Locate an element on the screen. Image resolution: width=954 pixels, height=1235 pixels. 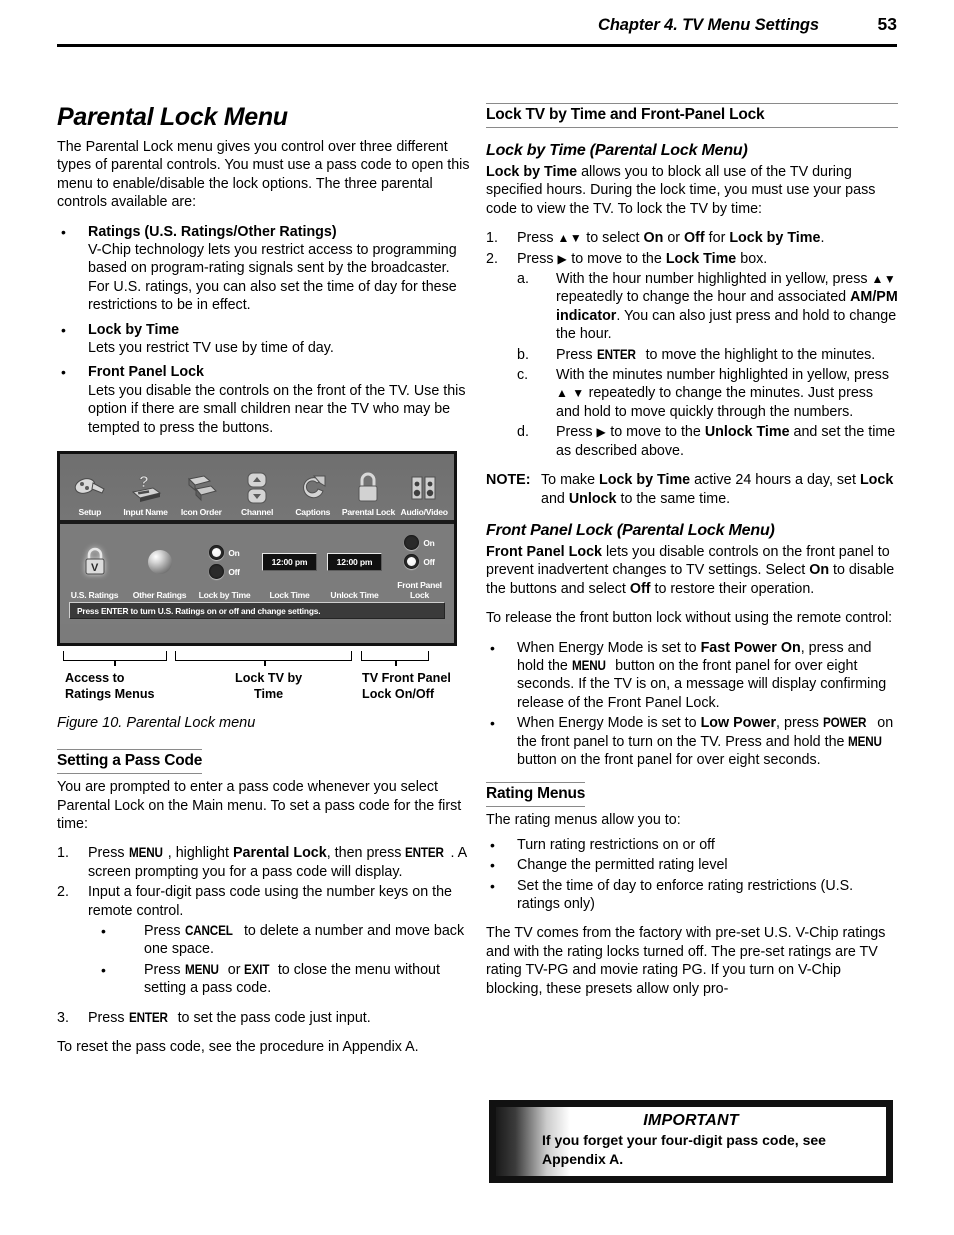
tv-control-lock-by-time: On Off Lock by Time is located at coordinates (224, 568).